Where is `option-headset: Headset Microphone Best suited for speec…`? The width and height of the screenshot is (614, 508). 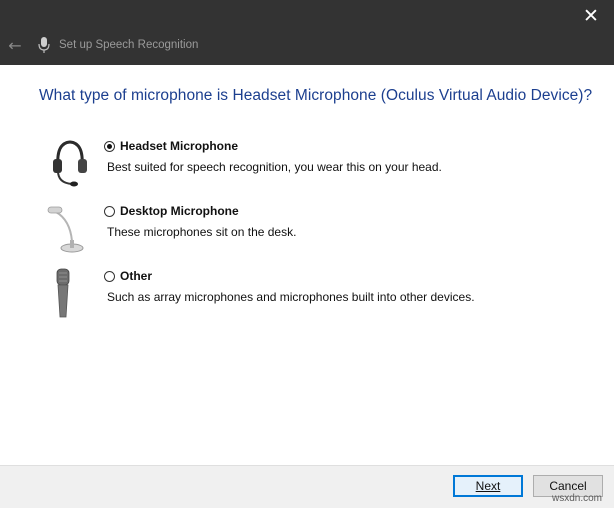 option-headset: Headset Microphone Best suited for speec… is located at coordinates (307, 167).